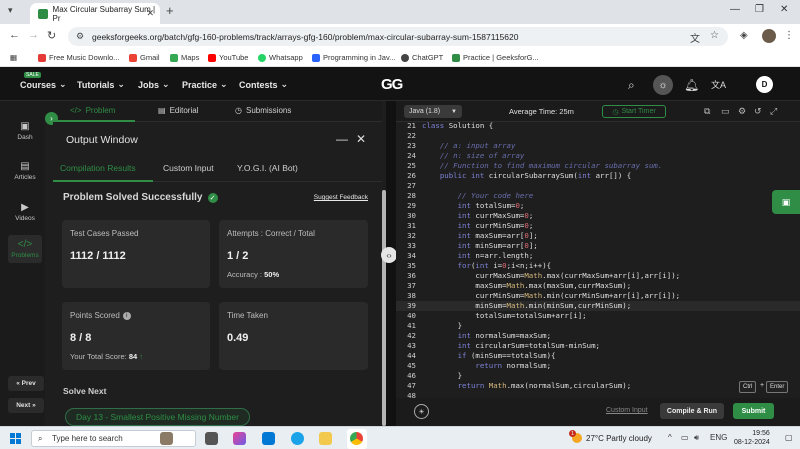 Image resolution: width=800 pixels, height=449 pixels. Describe the element at coordinates (773, 111) in the screenshot. I see `fullscreen-icon: ⤢` at that location.